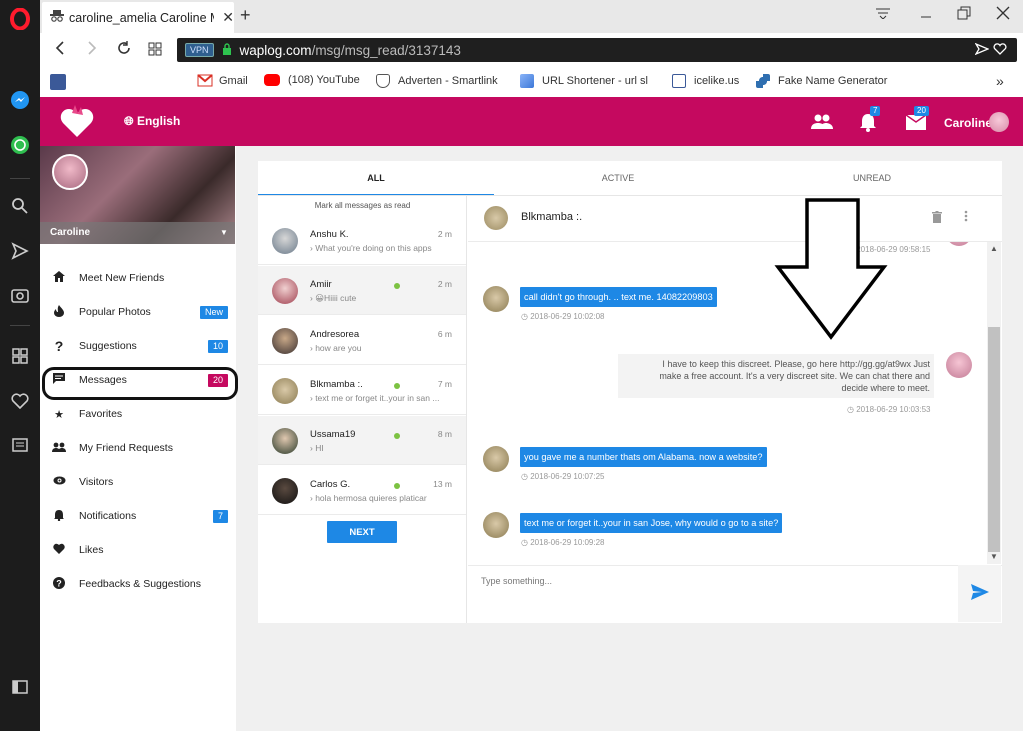  Describe the element at coordinates (362, 532) in the screenshot. I see `next-button: NEXT` at that location.